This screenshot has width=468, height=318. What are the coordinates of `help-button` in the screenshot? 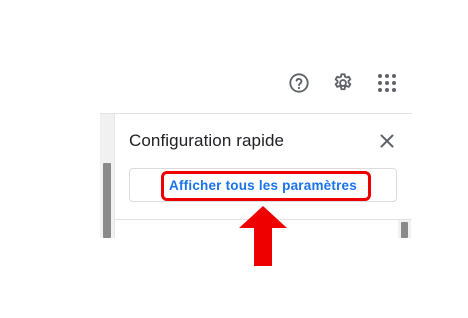 It's located at (299, 83).